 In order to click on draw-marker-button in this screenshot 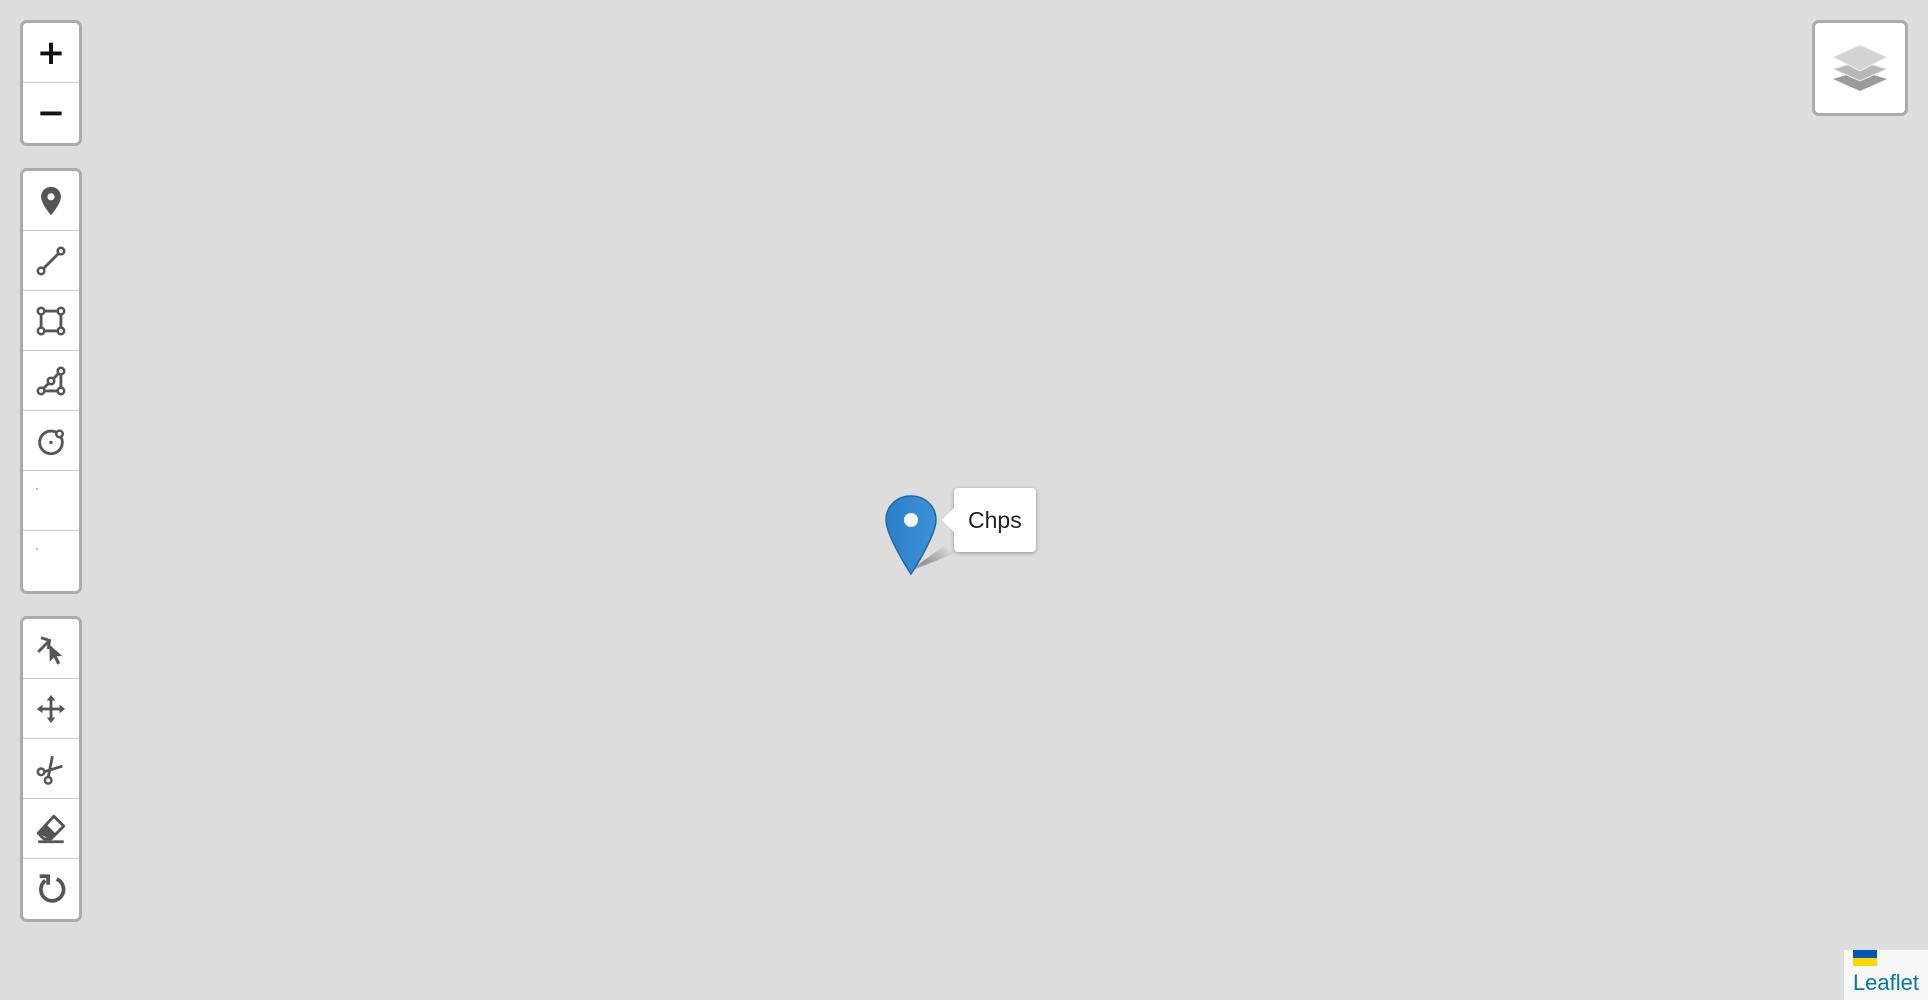, I will do `click(51, 201)`.